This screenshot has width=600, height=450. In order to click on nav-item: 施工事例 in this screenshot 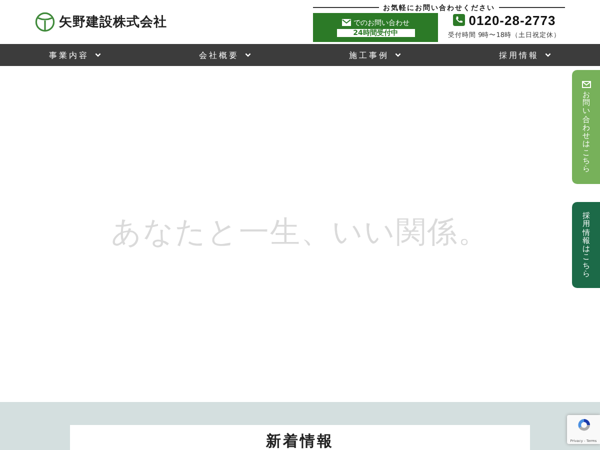, I will do `click(375, 55)`.